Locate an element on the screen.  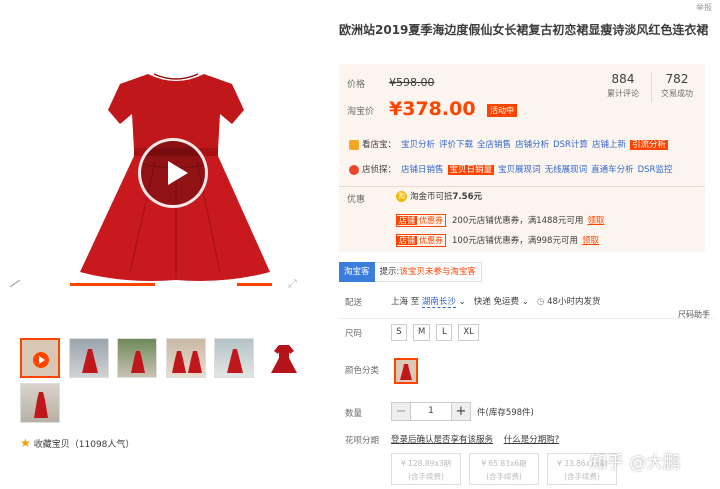
tool-link-highlight: 宝贝日销量 is located at coordinates (471, 170).